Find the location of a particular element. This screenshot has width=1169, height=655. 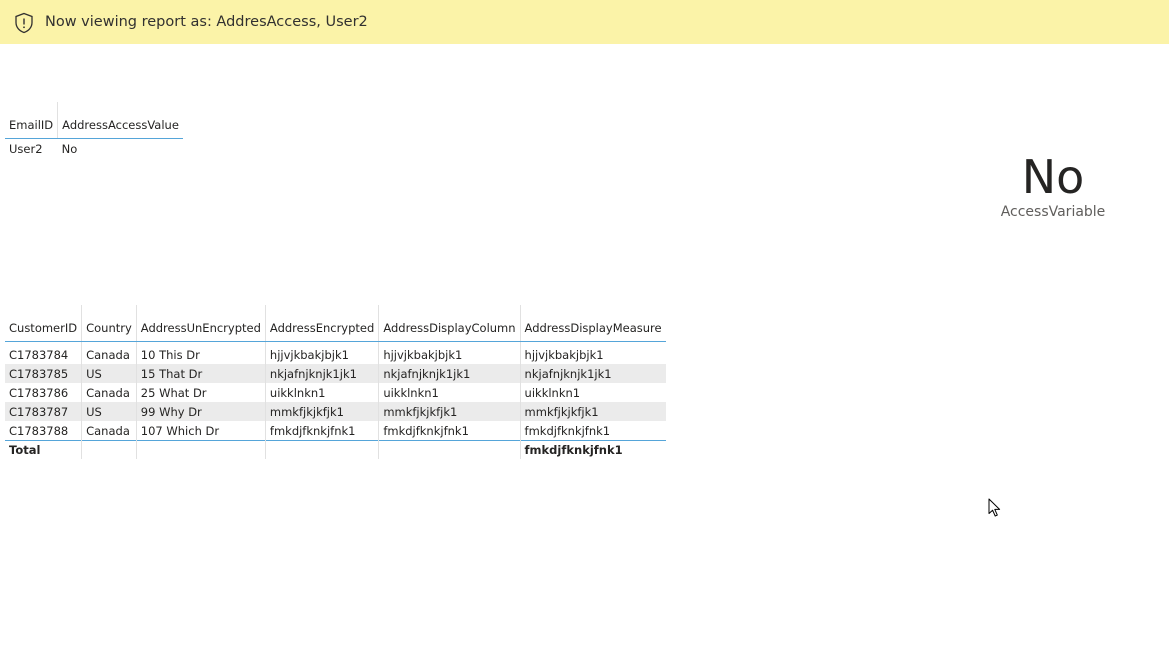

card-value: No is located at coordinates (1053, 177).